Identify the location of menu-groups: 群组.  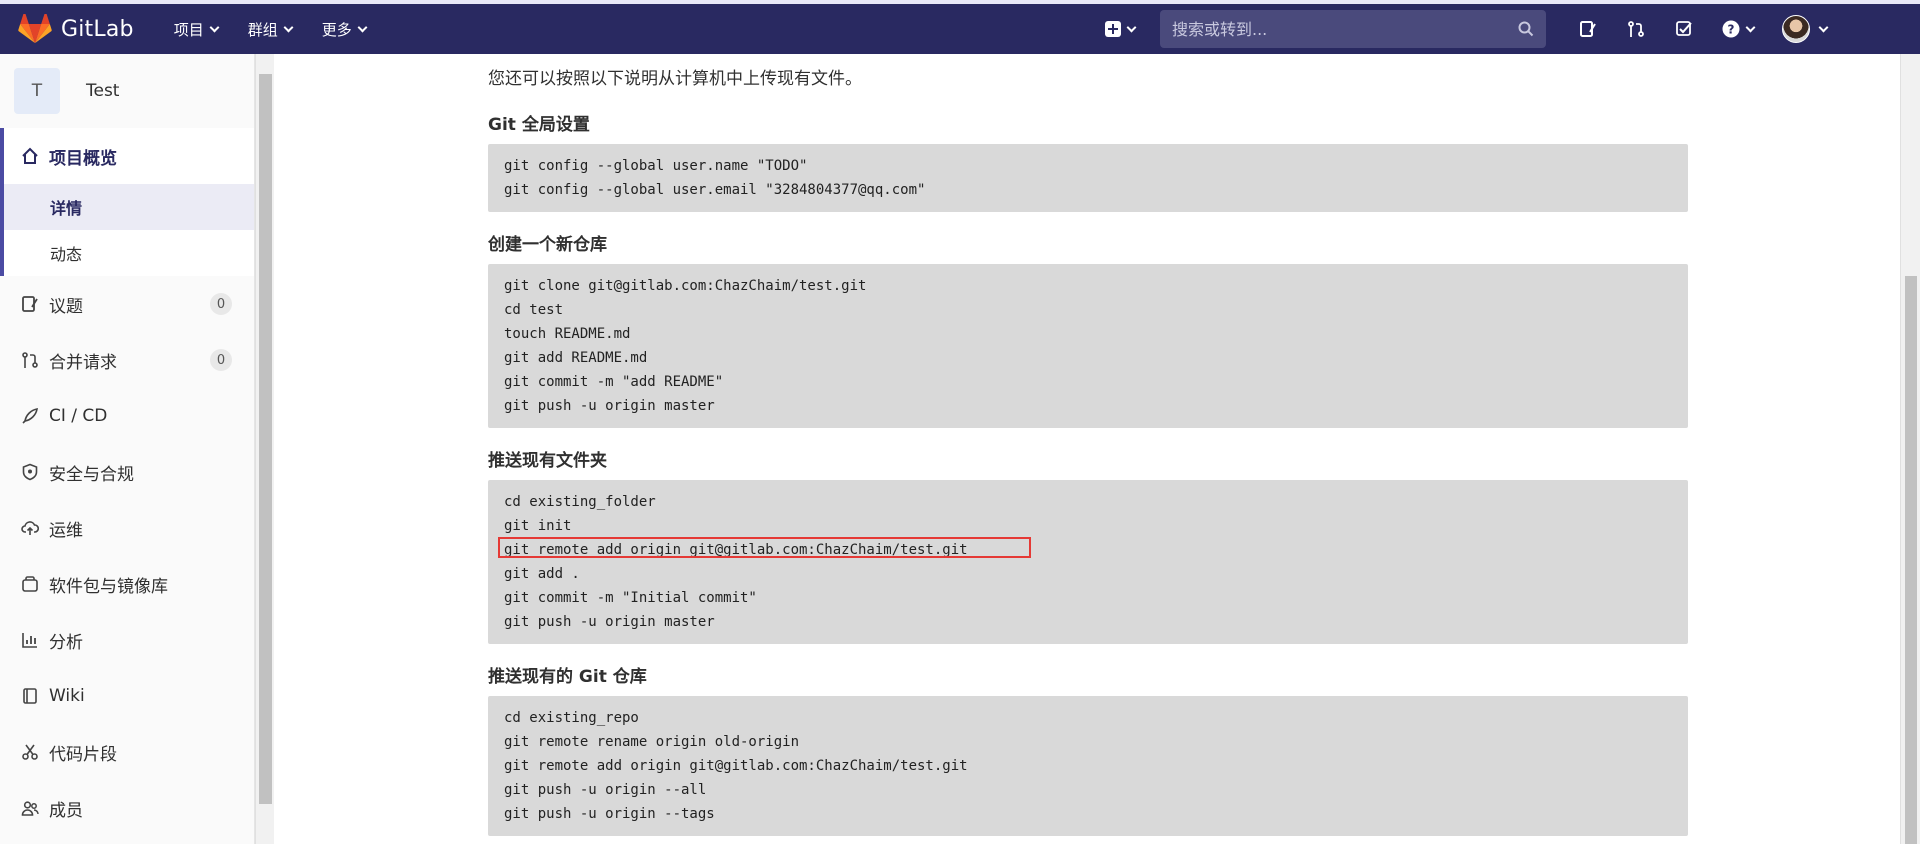
(270, 29).